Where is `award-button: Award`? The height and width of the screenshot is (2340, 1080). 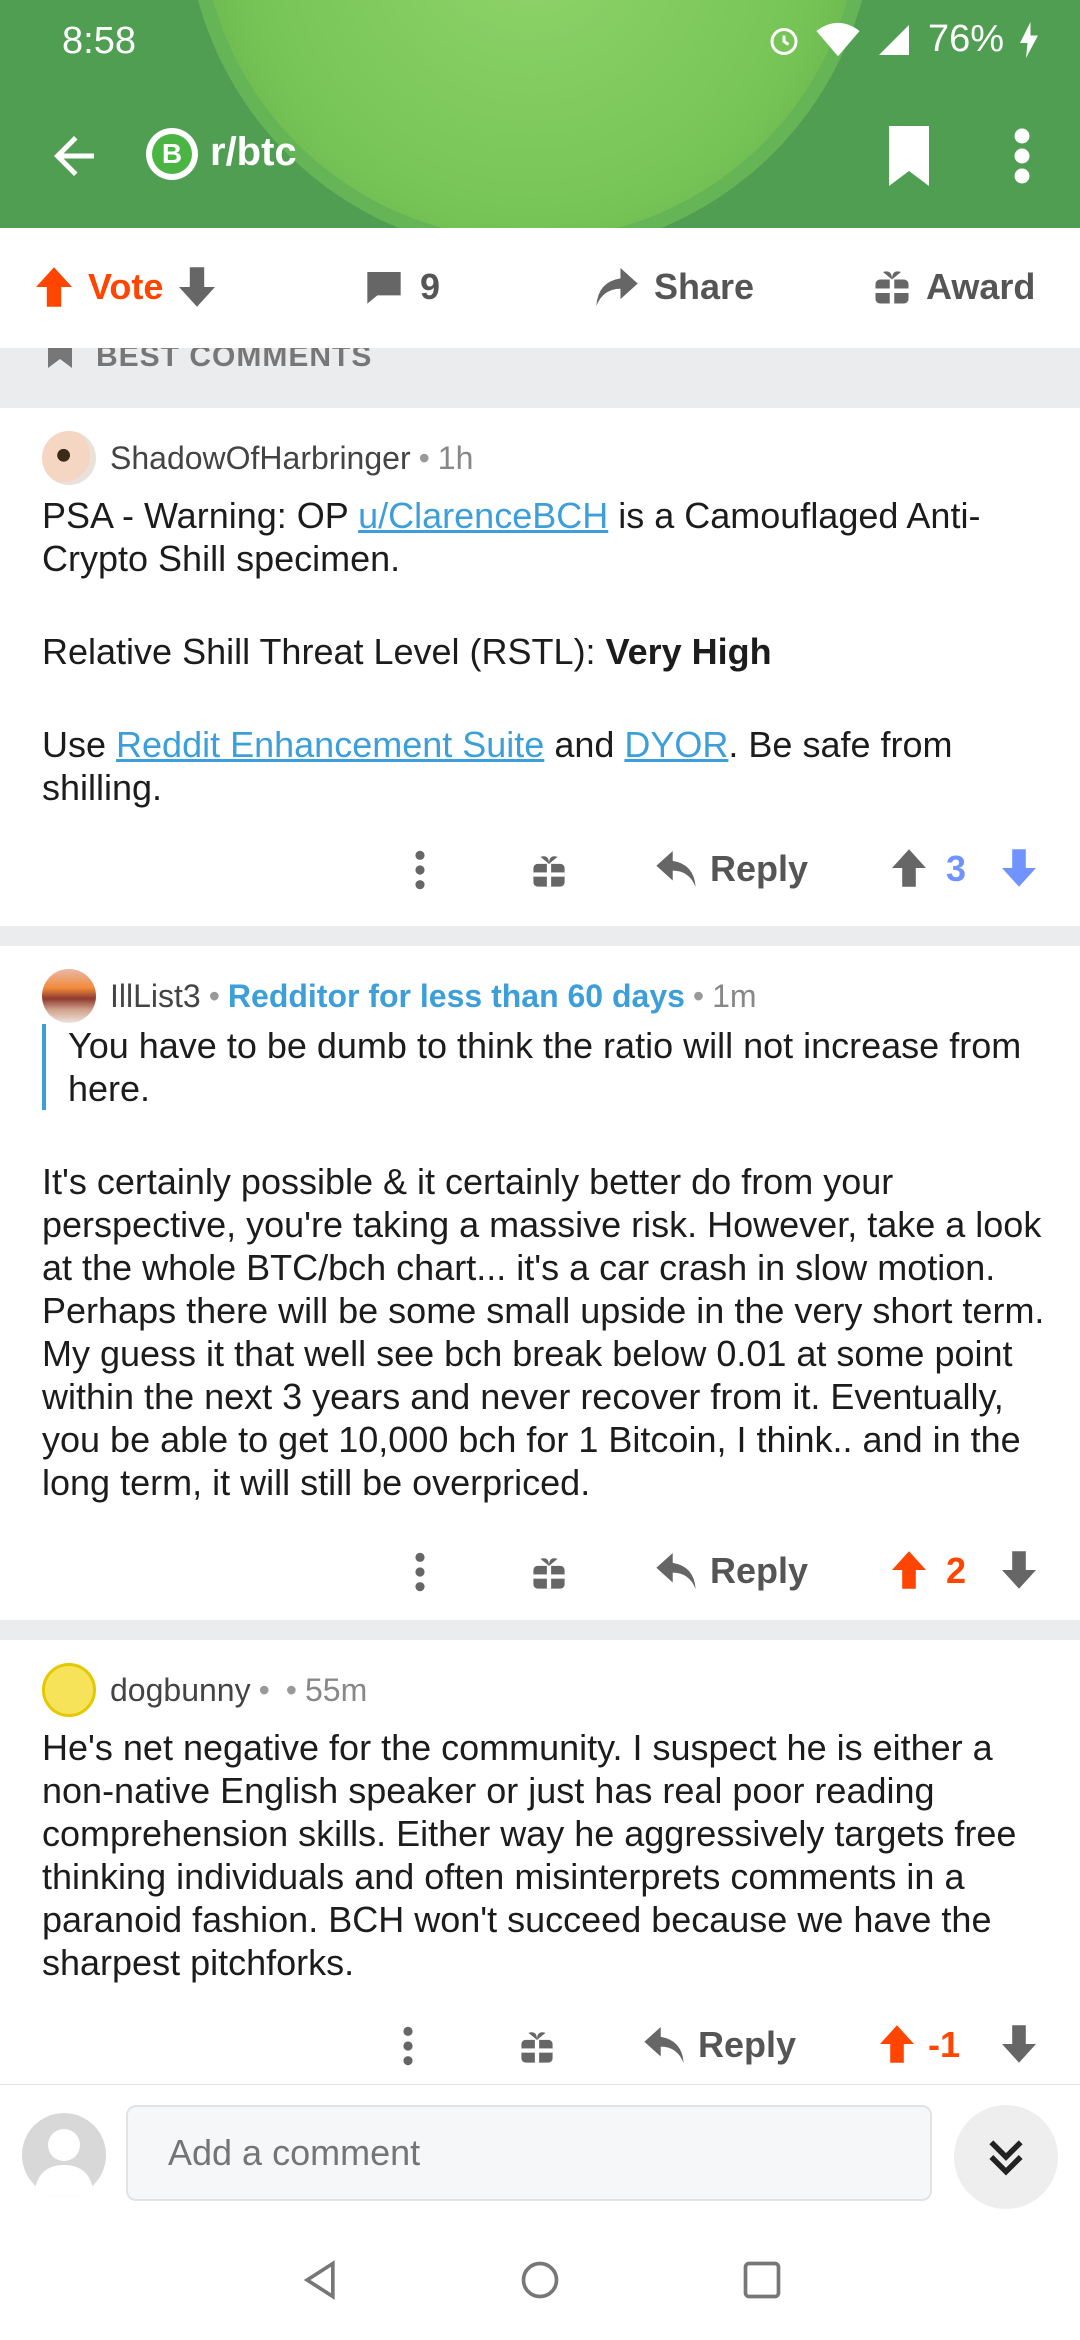
award-button: Award is located at coordinates (954, 287).